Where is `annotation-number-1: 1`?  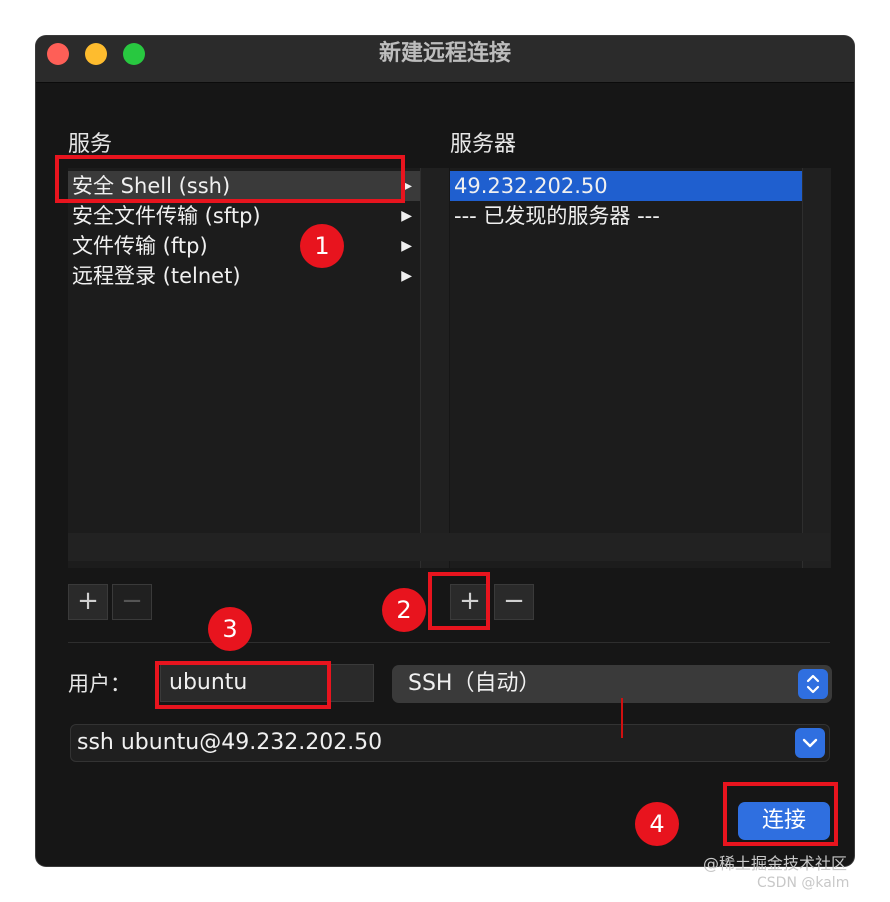 annotation-number-1: 1 is located at coordinates (322, 246).